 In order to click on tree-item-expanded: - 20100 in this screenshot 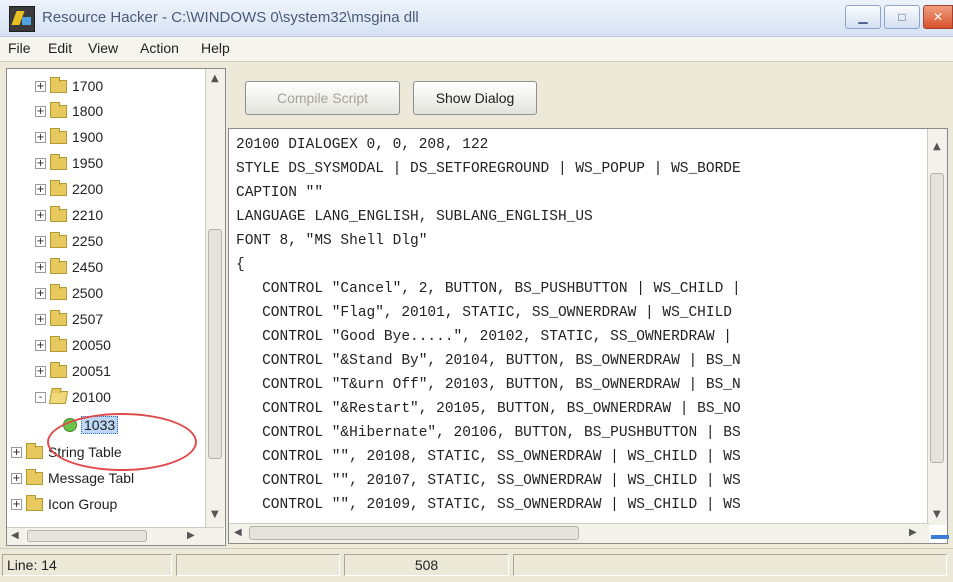, I will do `click(73, 397)`.